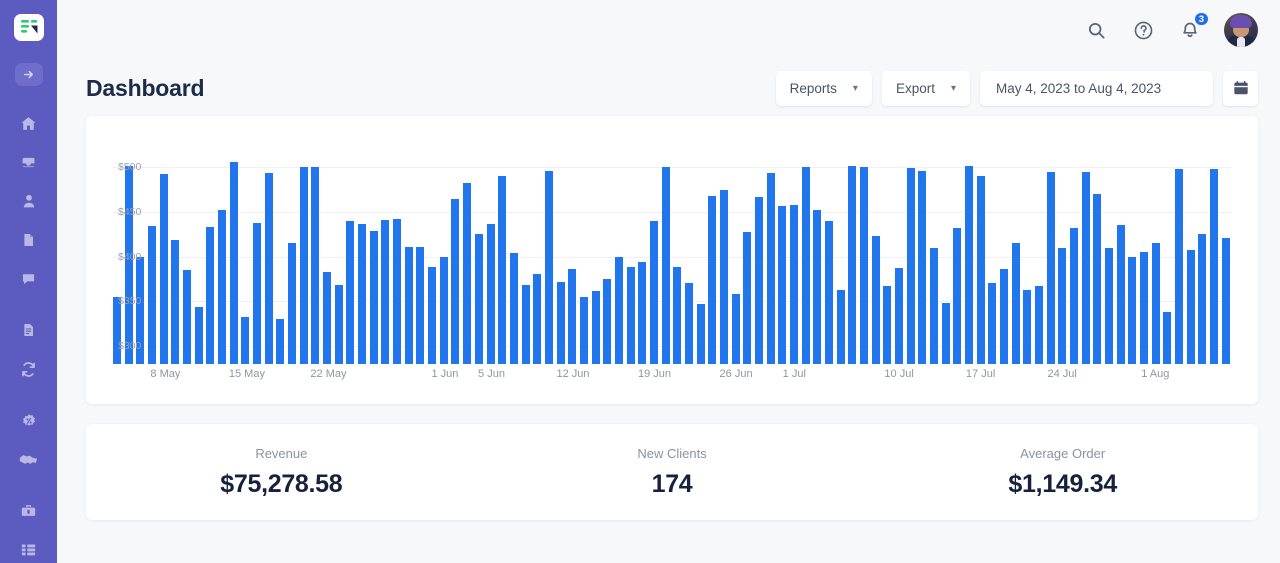 This screenshot has width=1280, height=563. Describe the element at coordinates (1241, 30) in the screenshot. I see `avatar` at that location.